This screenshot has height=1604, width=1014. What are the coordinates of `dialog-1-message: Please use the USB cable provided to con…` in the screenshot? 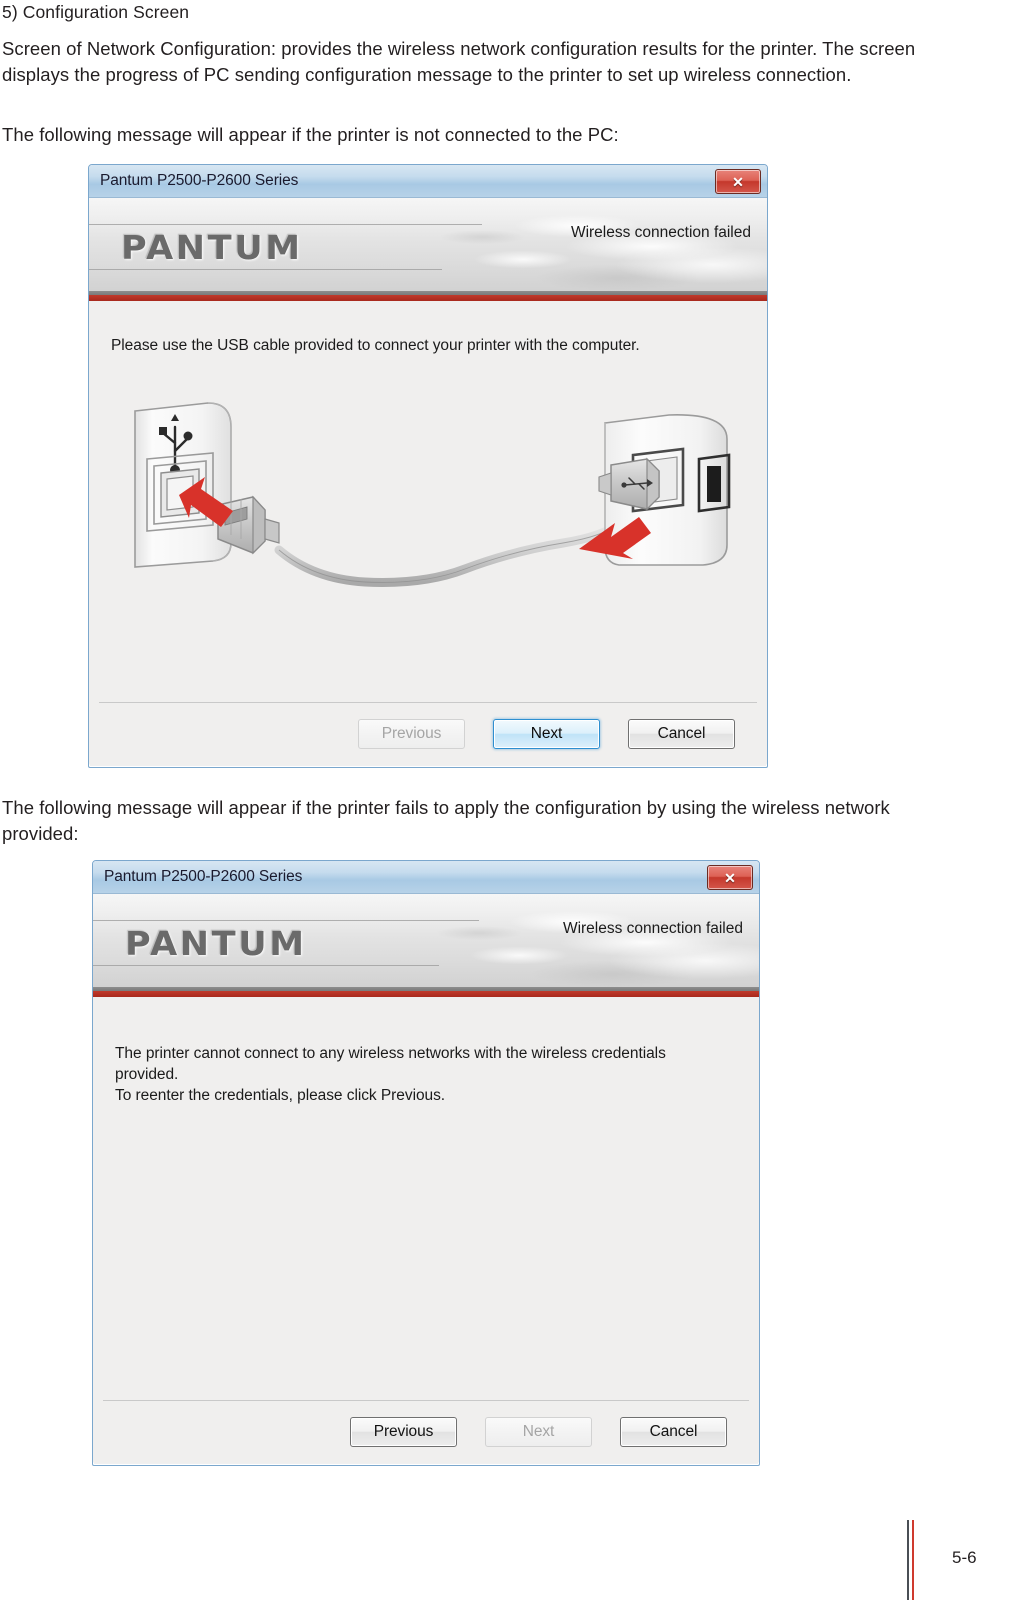 It's located at (375, 345).